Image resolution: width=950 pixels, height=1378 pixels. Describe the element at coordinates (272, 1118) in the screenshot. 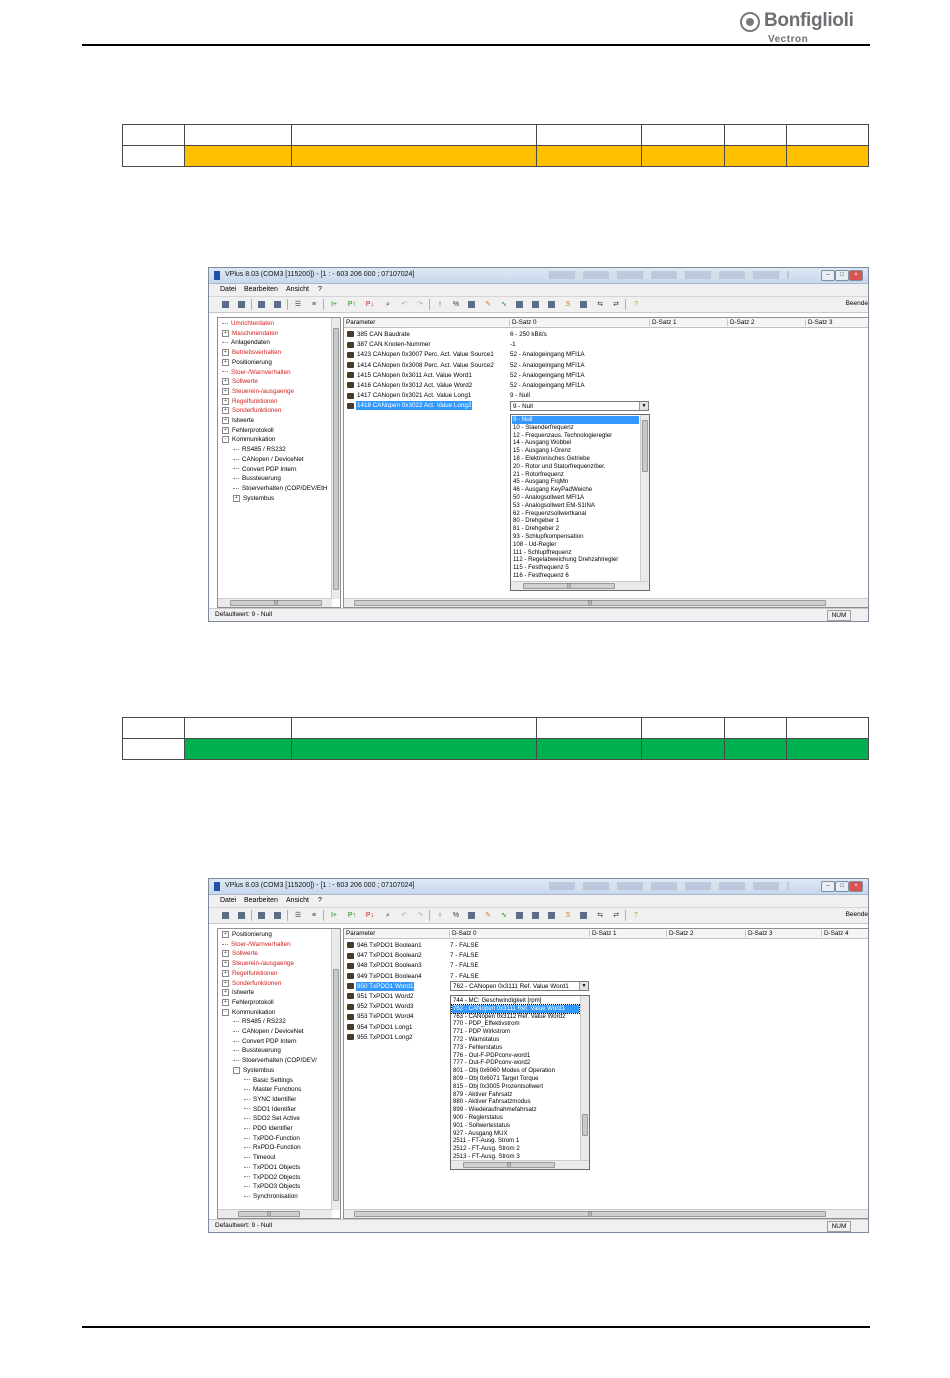

I see `tree-item: SDO2 Set Active` at that location.